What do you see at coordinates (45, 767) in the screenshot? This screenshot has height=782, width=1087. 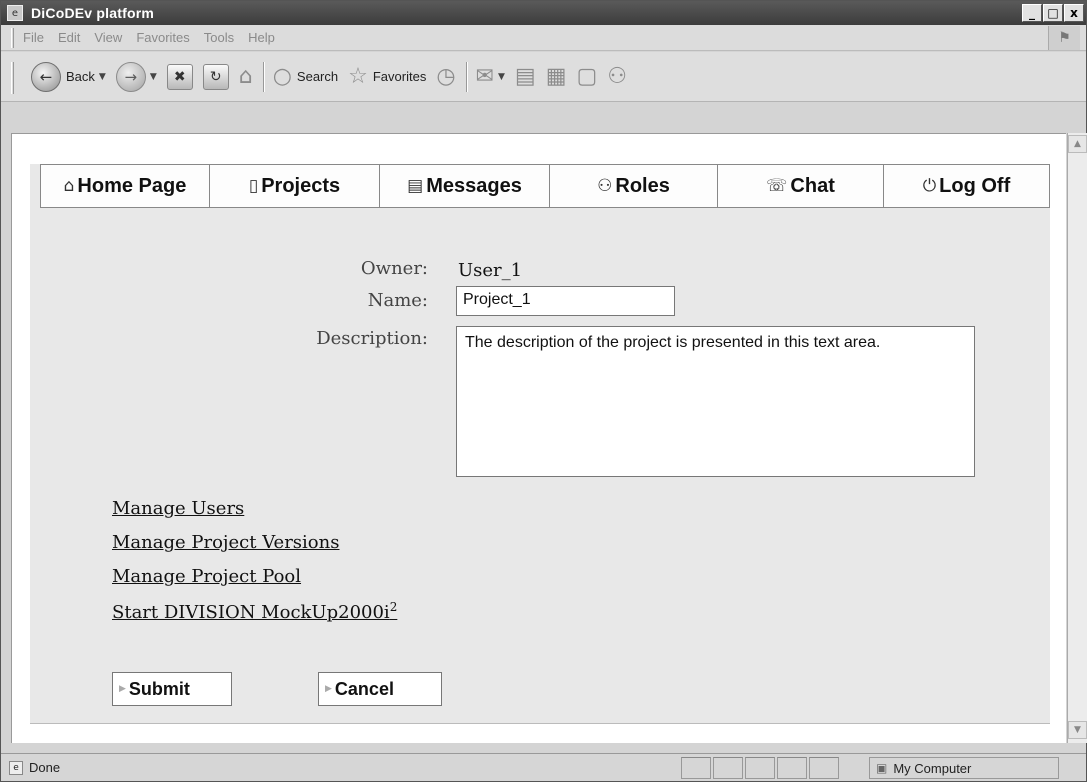 I see `status-text: Done` at bounding box center [45, 767].